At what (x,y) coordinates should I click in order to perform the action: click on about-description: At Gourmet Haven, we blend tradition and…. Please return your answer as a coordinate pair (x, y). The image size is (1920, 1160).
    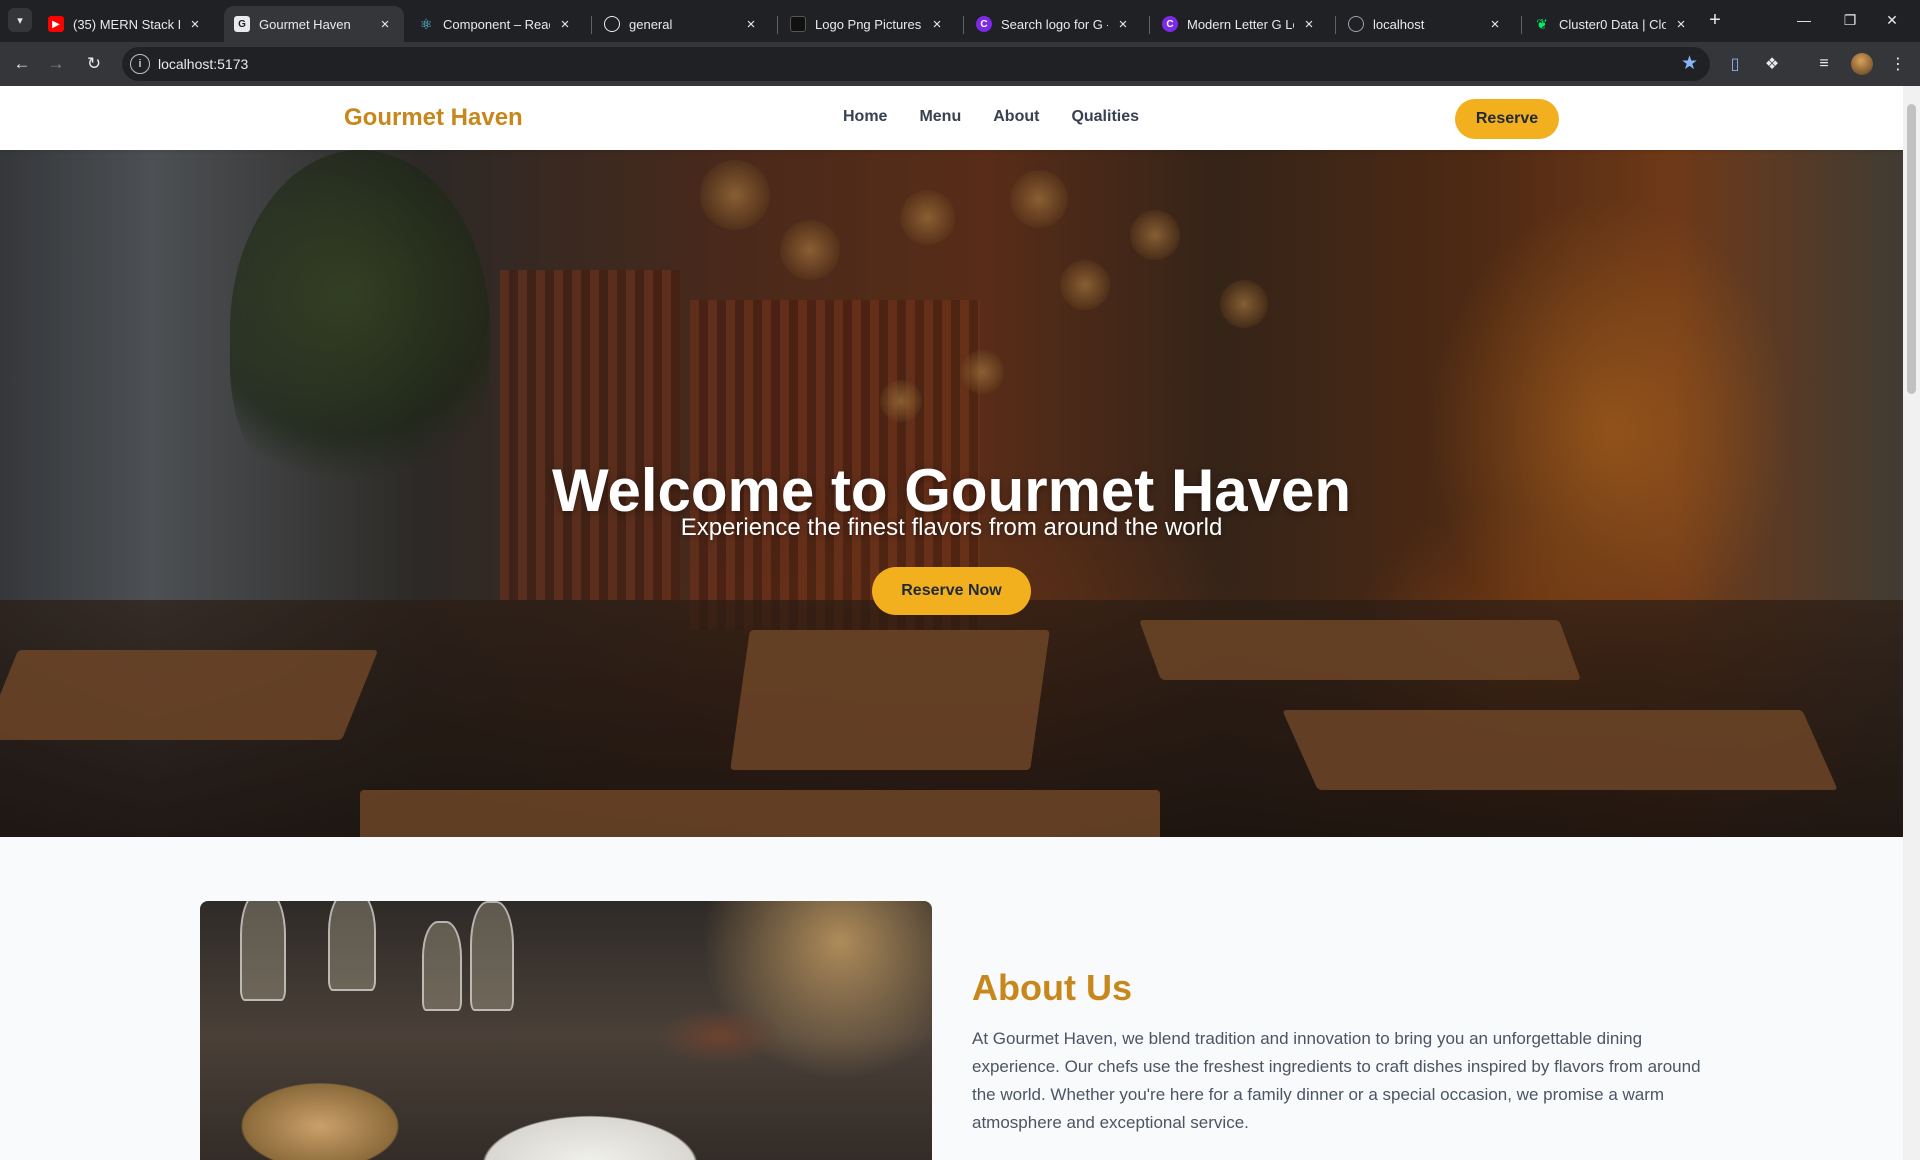
    Looking at the image, I should click on (1336, 1080).